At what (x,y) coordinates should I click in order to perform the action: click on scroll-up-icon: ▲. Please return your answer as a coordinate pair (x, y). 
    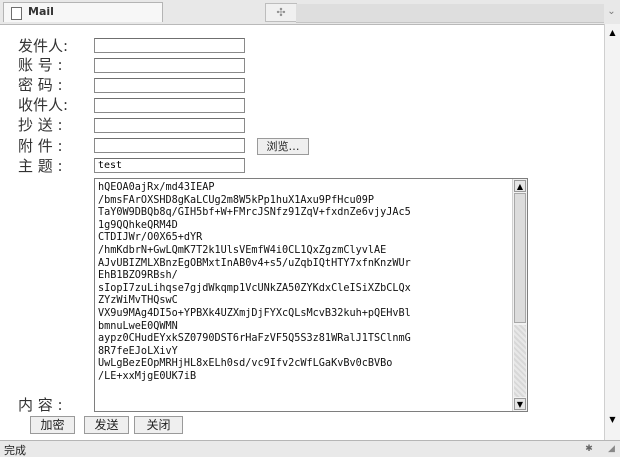
    Looking at the image, I should click on (520, 186).